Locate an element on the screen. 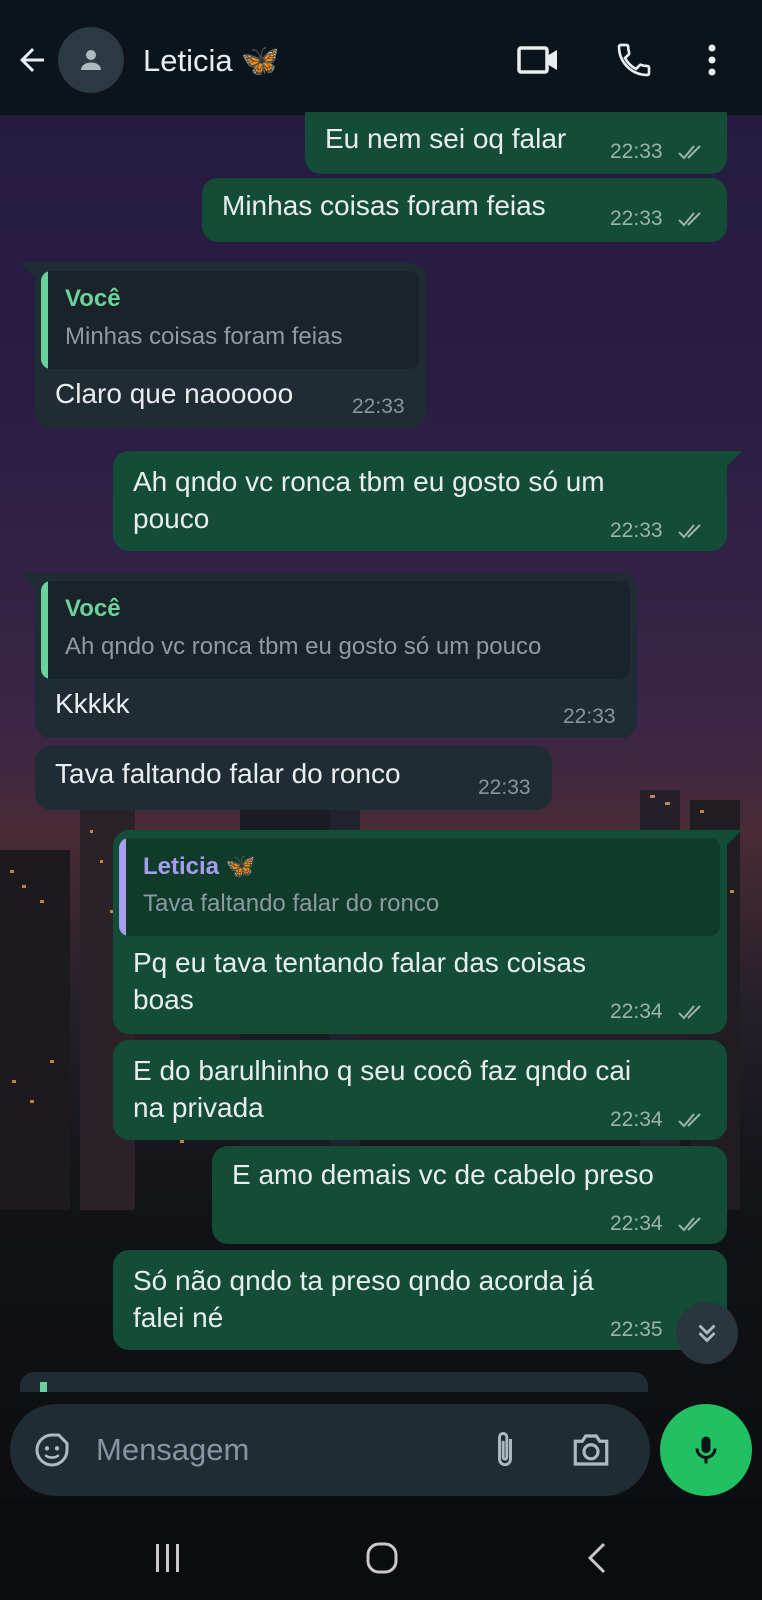 The height and width of the screenshot is (1600, 762). more-vert-icon is located at coordinates (712, 60).